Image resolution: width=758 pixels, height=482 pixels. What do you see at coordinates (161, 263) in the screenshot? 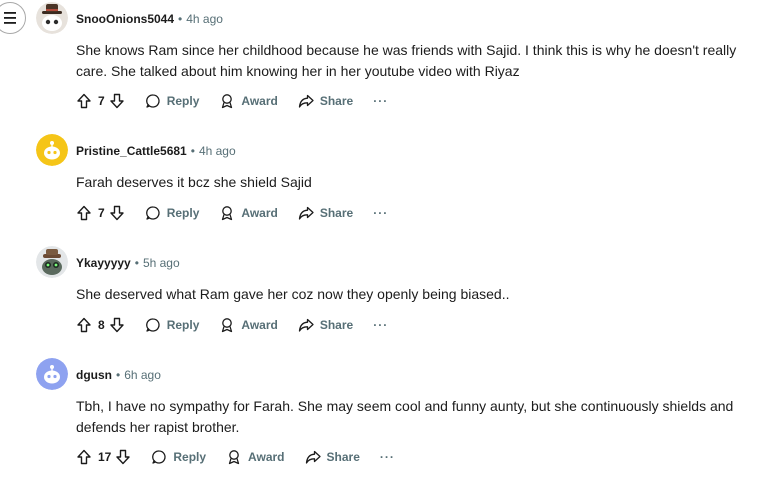
I see `timestamp: 5h ago` at bounding box center [161, 263].